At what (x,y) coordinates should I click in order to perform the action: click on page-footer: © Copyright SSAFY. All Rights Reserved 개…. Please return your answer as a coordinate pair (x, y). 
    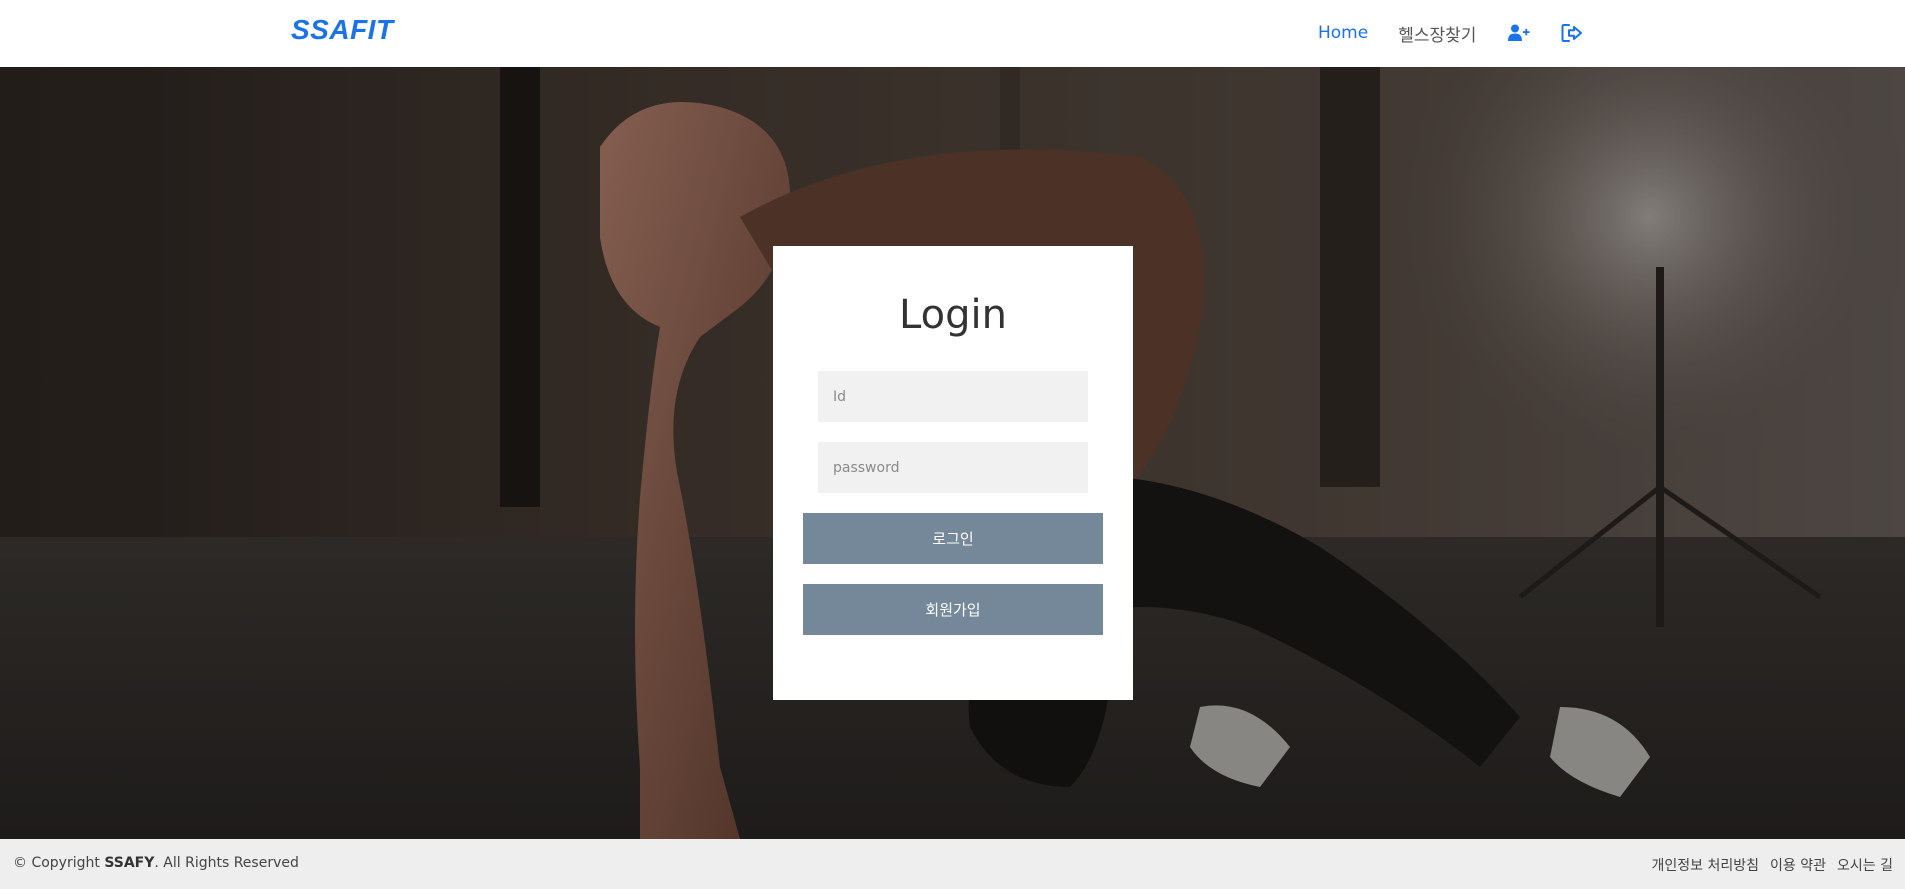
    Looking at the image, I should click on (952, 864).